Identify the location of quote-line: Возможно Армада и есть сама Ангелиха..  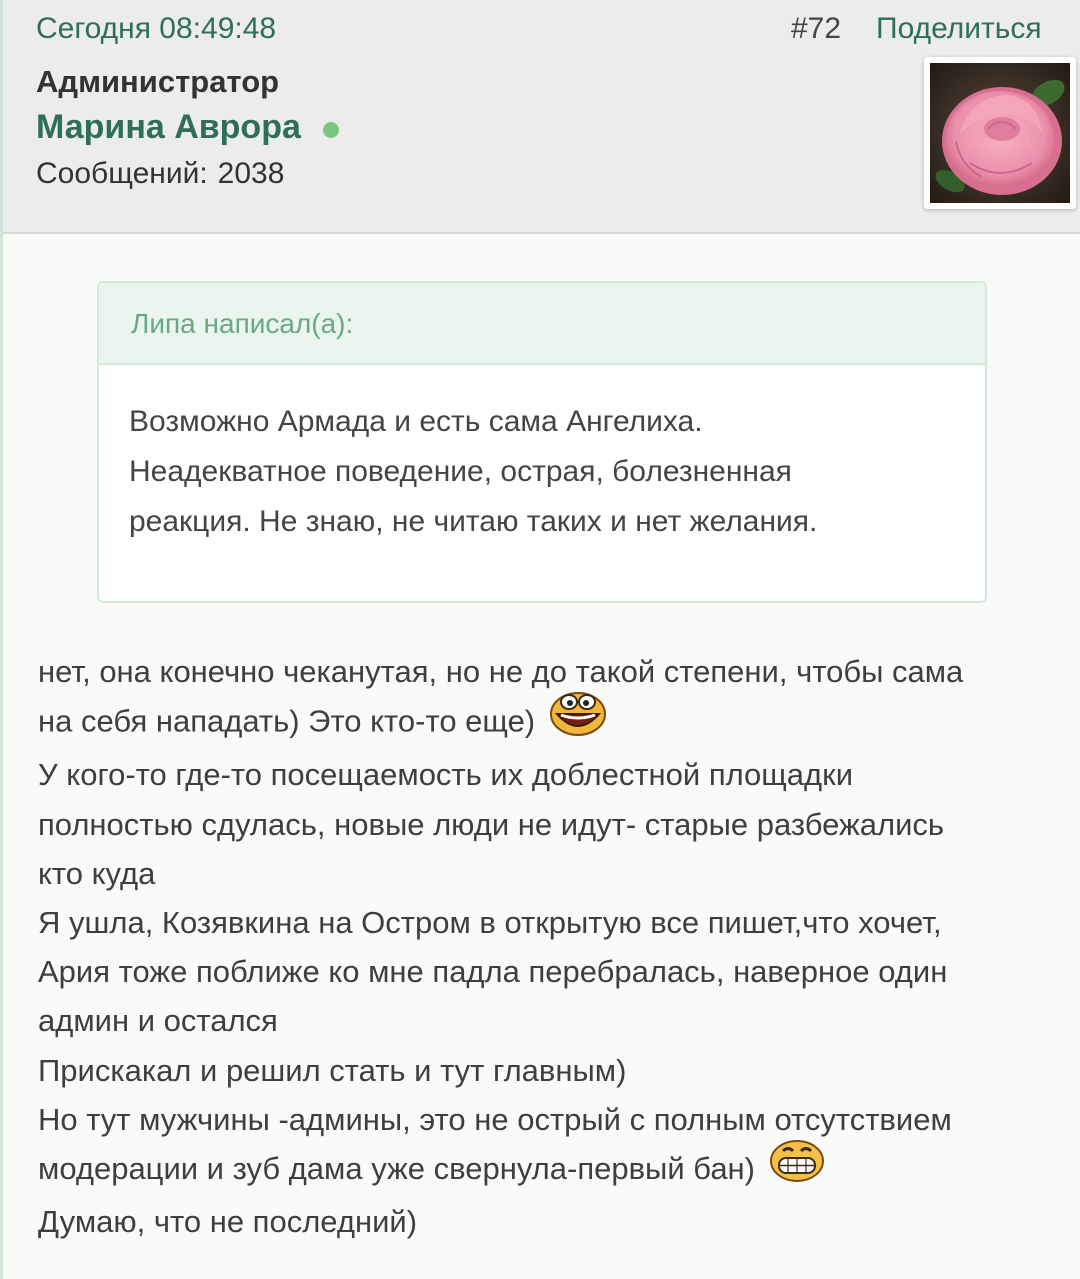
(416, 421).